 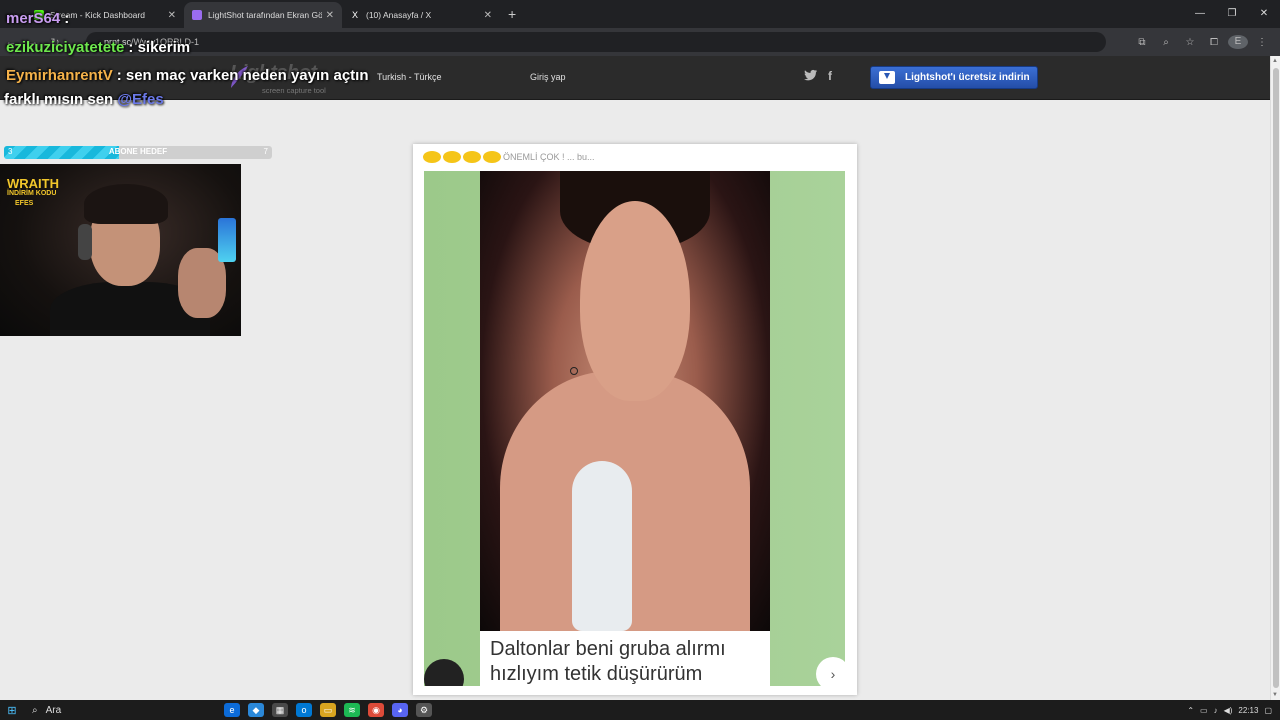 What do you see at coordinates (1238, 42) in the screenshot?
I see `profile-avatar: E` at bounding box center [1238, 42].